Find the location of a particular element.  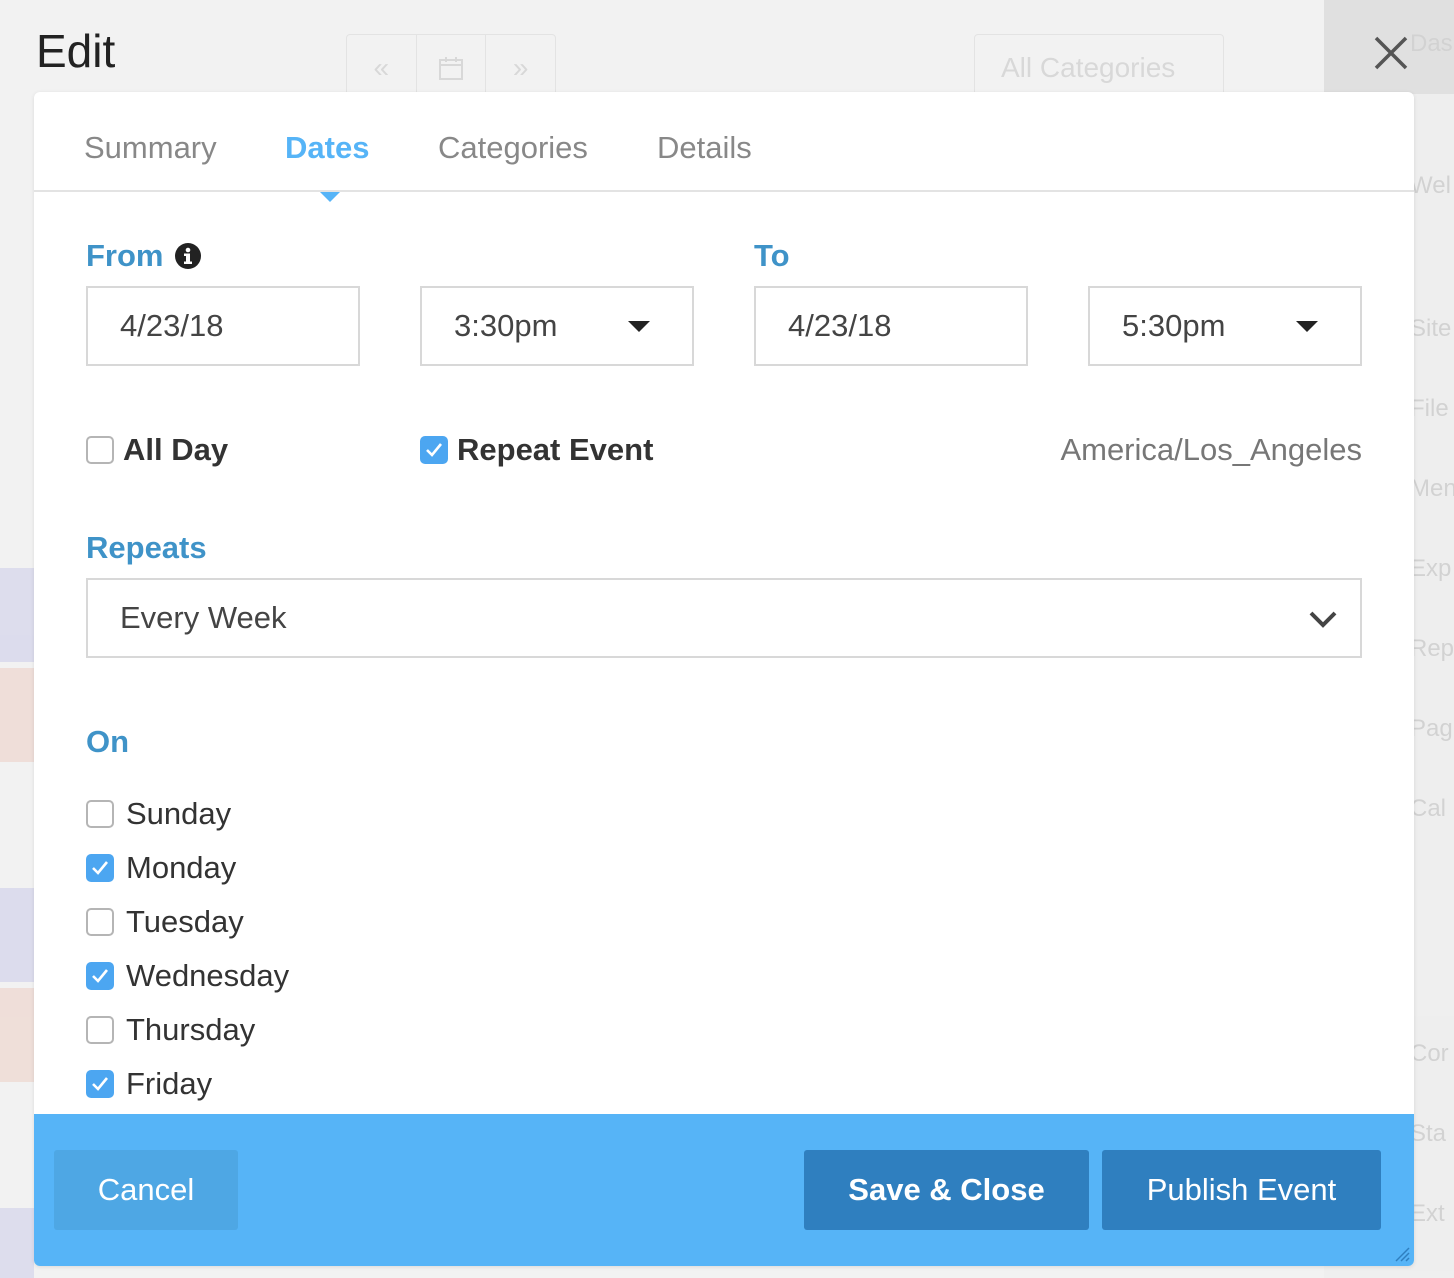

all-day-label: All Day is located at coordinates (176, 449).